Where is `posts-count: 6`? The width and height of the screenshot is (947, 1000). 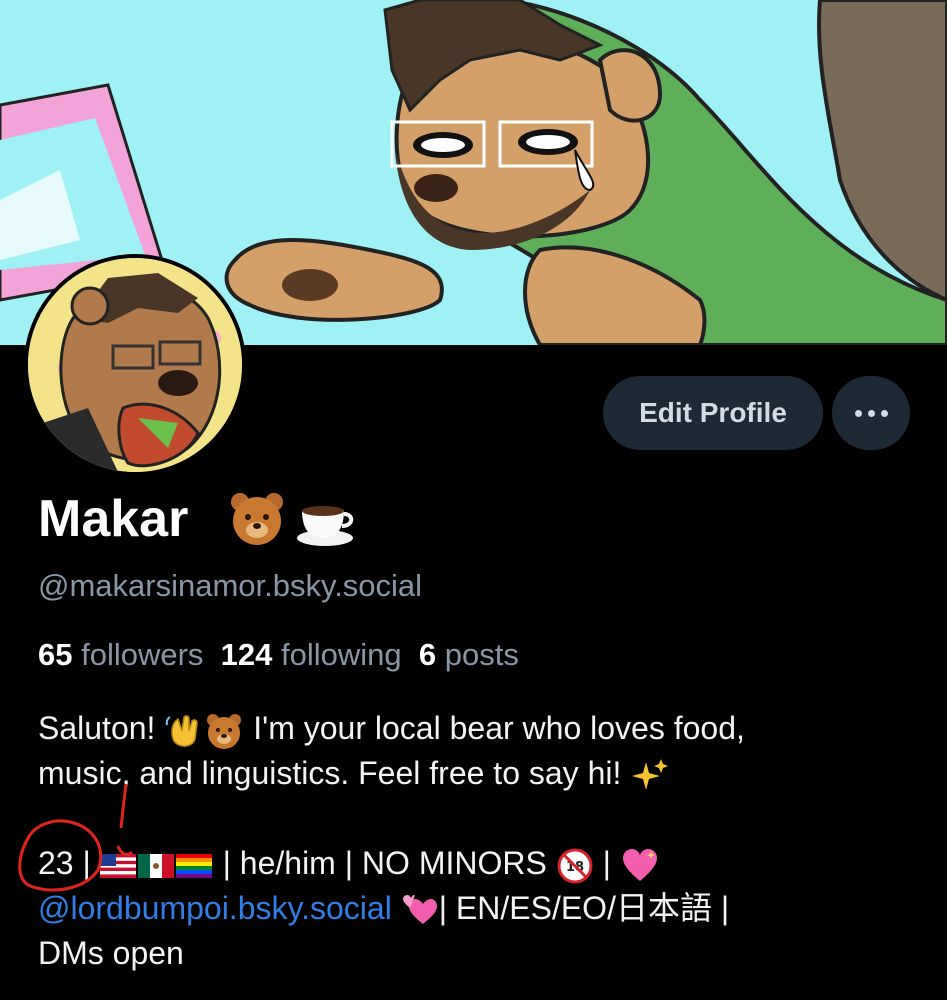
posts-count: 6 is located at coordinates (427, 654).